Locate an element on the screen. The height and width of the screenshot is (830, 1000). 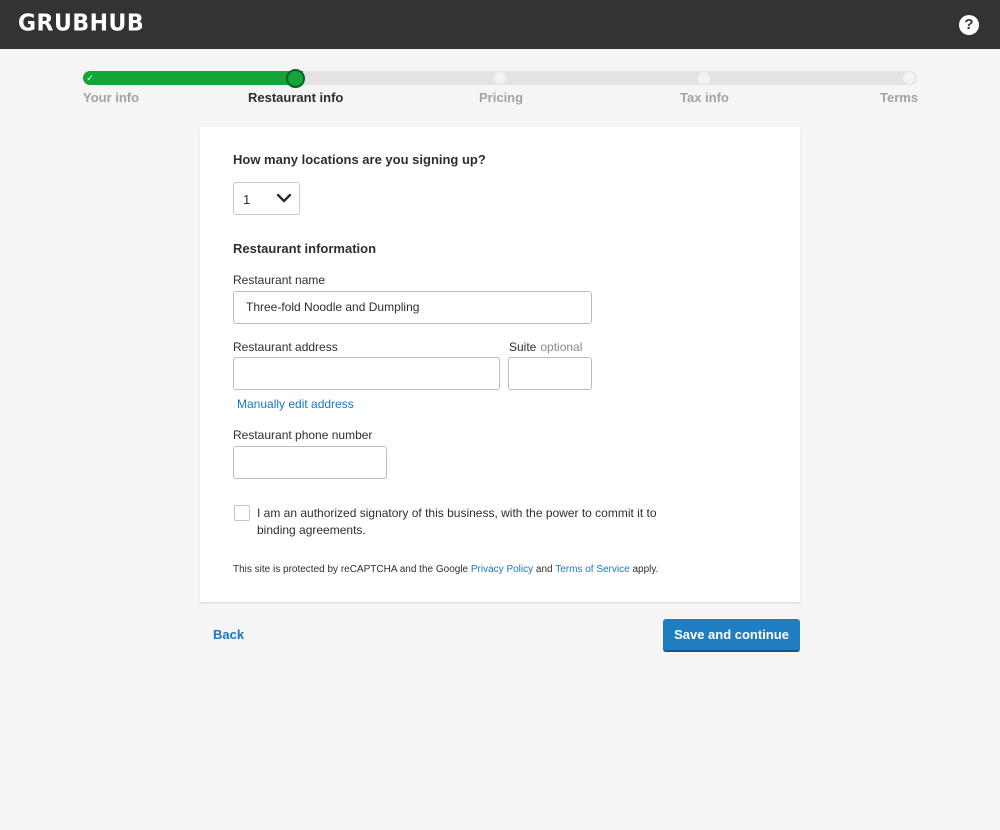
step-label-terms: Terms is located at coordinates (899, 97).